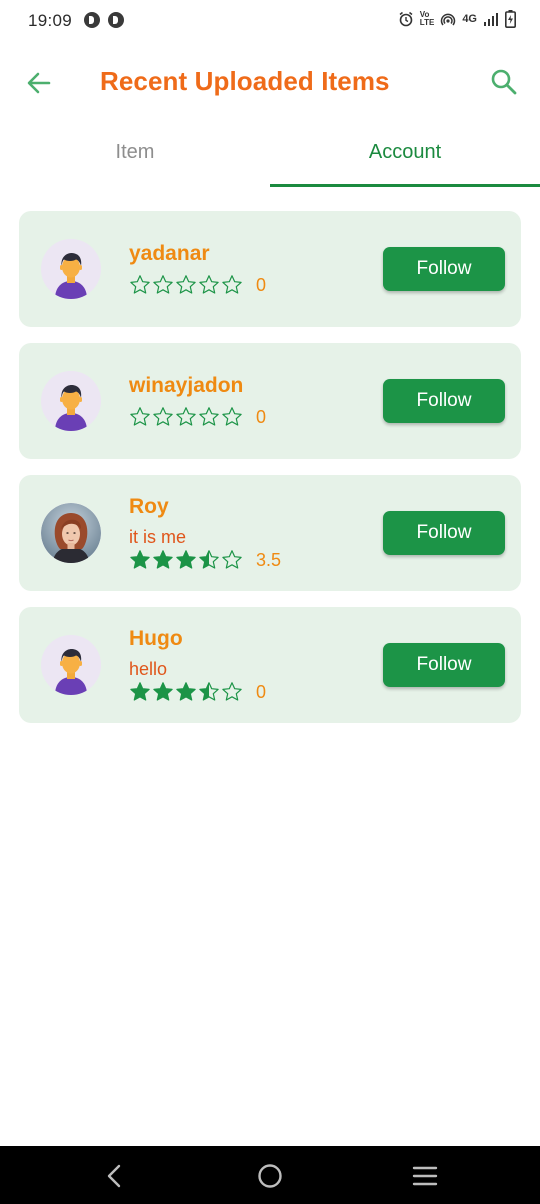 The image size is (540, 1204). I want to click on nav-back-icon, so click(115, 1176).